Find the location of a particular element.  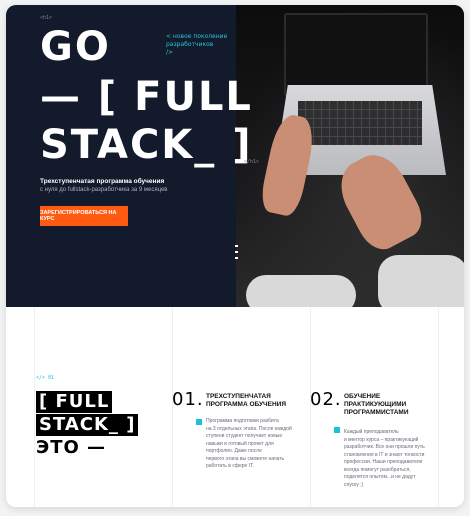

hero-title-line-2: — [ FULL is located at coordinates (146, 97).